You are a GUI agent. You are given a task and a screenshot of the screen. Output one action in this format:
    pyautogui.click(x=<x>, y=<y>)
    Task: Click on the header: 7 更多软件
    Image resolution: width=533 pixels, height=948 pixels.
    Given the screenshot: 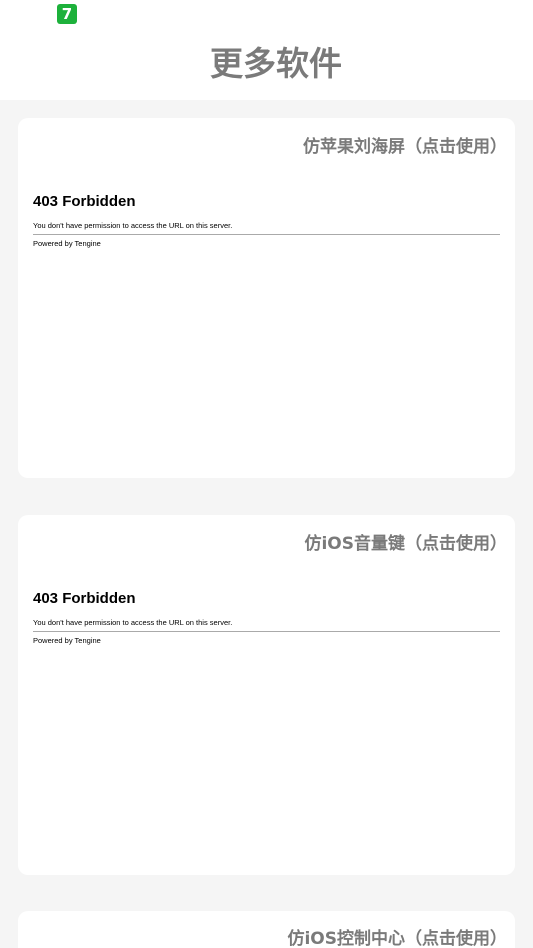 What is the action you would take?
    pyautogui.click(x=266, y=50)
    